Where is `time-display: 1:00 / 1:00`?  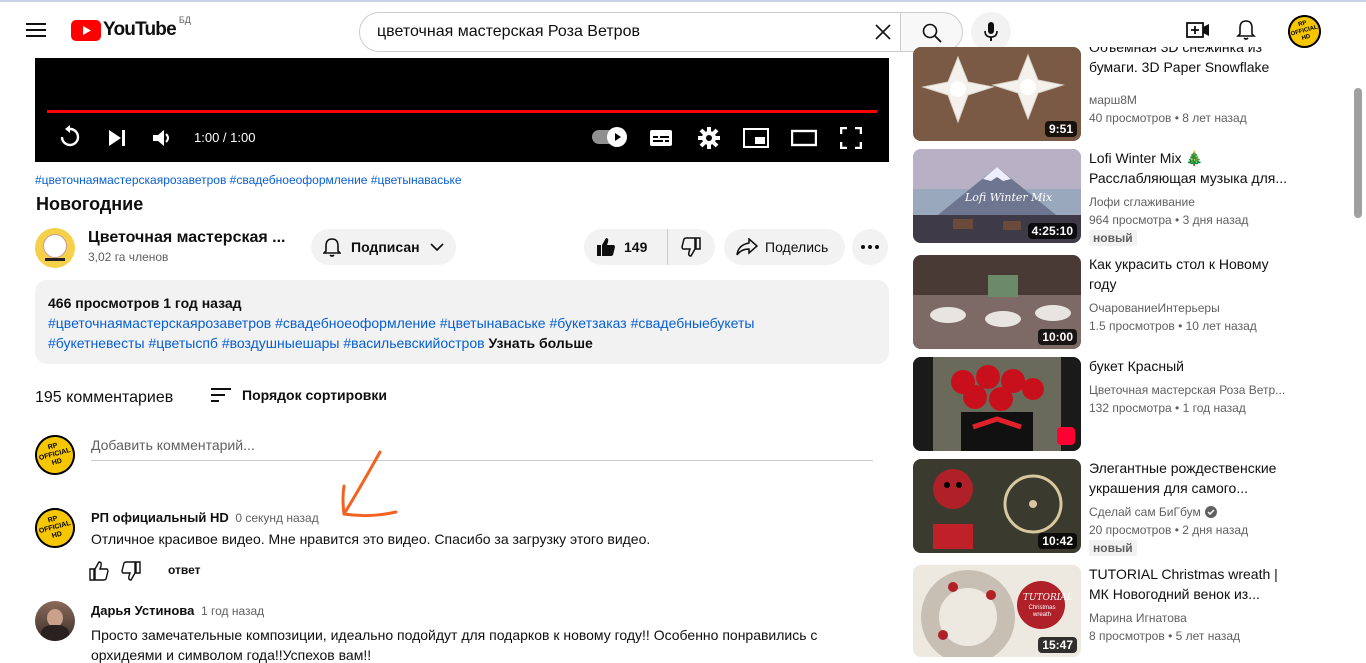
time-display: 1:00 / 1:00 is located at coordinates (225, 137).